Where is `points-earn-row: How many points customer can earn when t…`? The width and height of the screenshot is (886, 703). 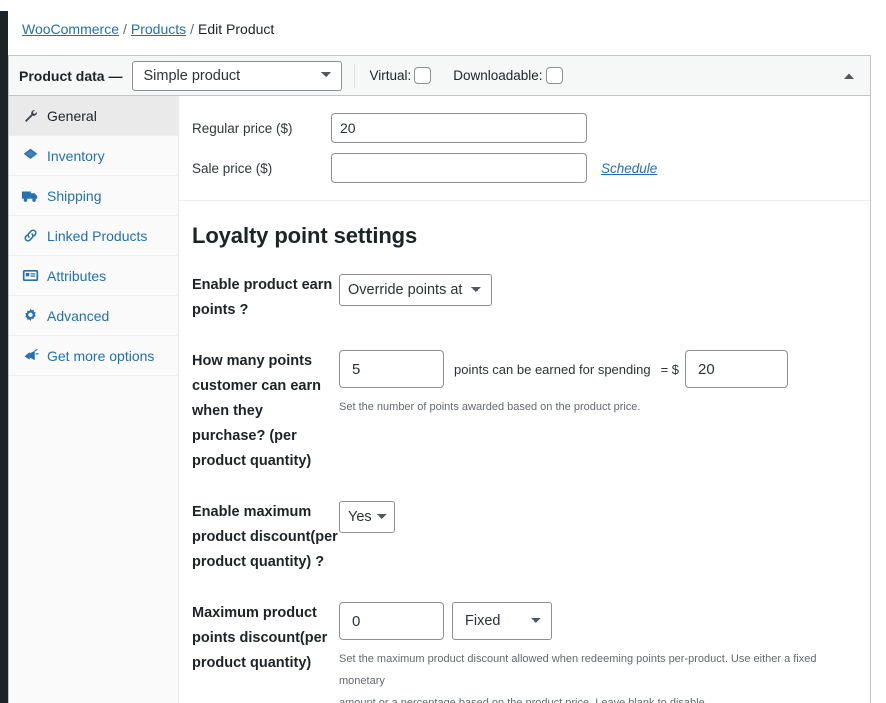
points-earn-row: How many points customer can earn when t… is located at coordinates (524, 411).